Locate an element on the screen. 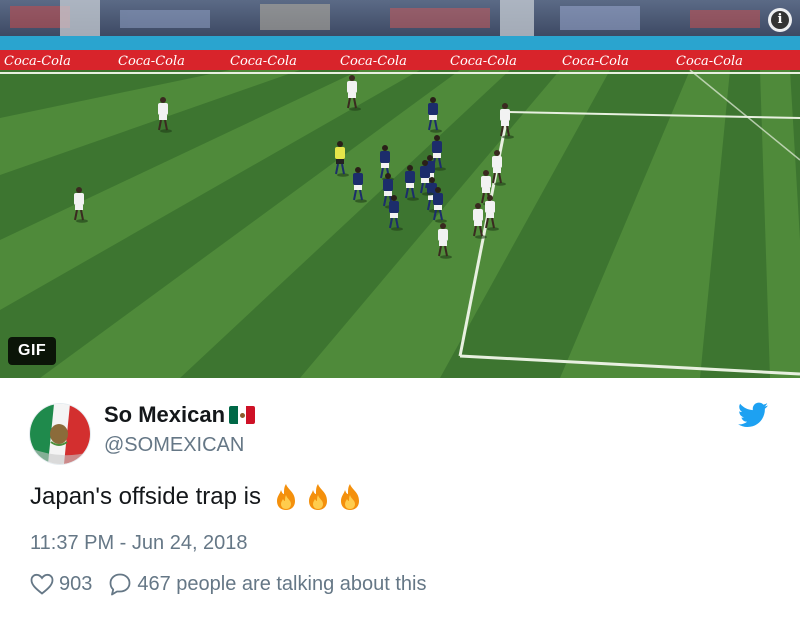 The image size is (800, 620). tweet-timestamp: 11:37 PM - Jun 24, 2018 is located at coordinates (139, 543).